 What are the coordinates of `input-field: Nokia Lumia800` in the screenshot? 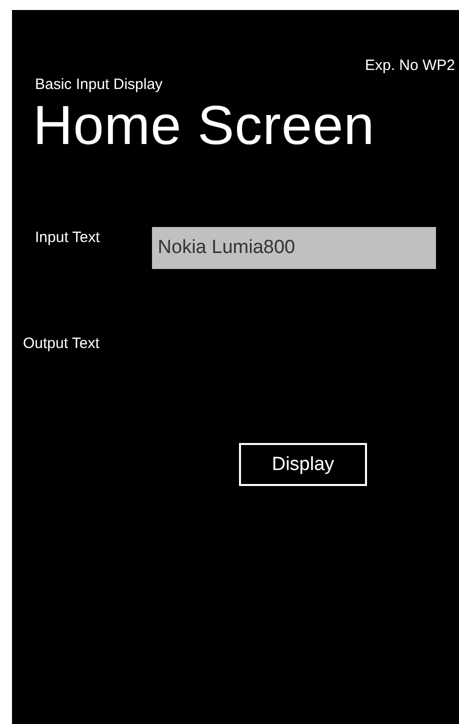 It's located at (294, 248).